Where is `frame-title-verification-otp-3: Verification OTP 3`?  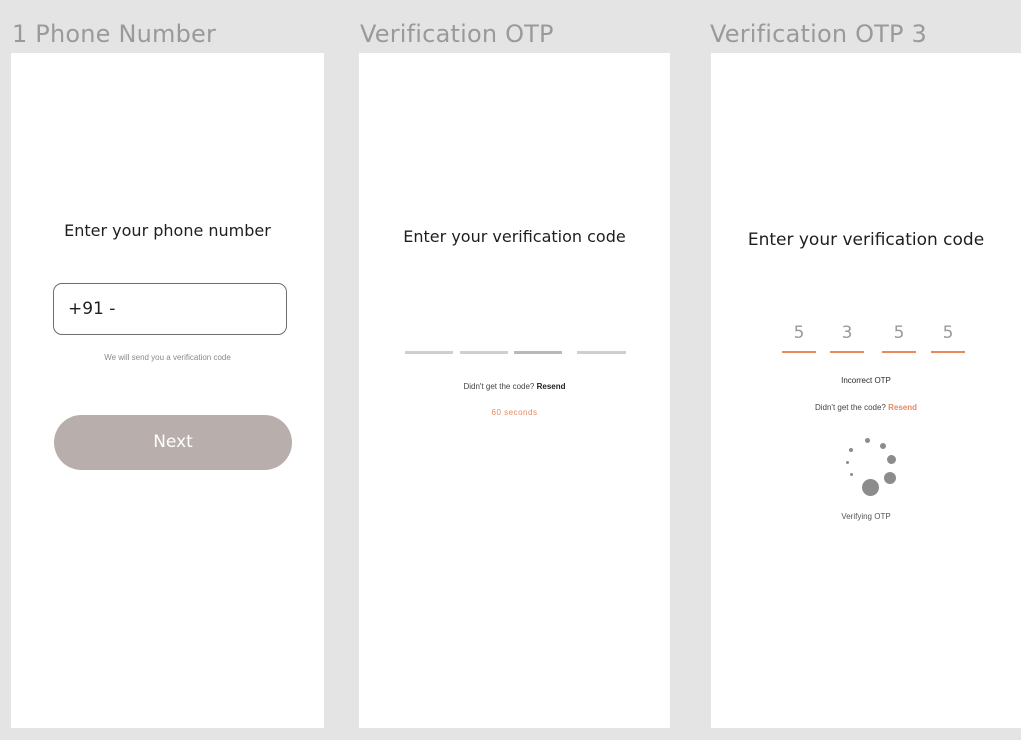 frame-title-verification-otp-3: Verification OTP 3 is located at coordinates (818, 34).